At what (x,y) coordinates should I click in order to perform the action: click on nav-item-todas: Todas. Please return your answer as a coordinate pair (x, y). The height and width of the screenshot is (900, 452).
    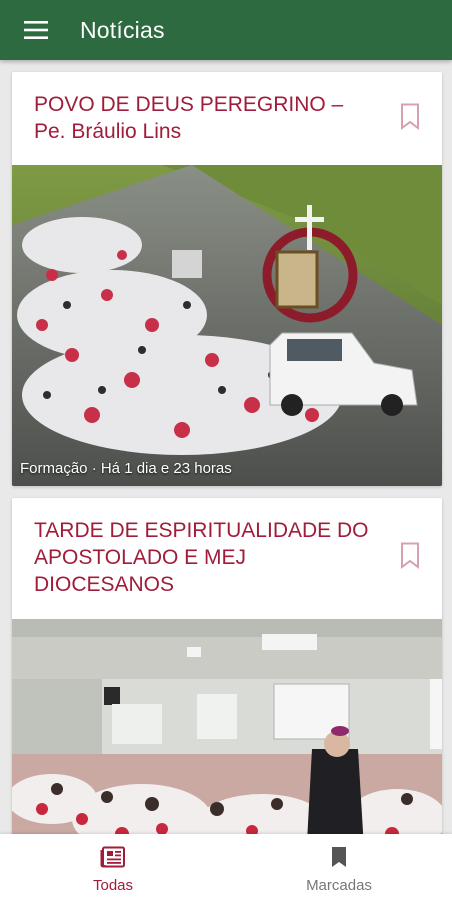
    Looking at the image, I should click on (113, 867).